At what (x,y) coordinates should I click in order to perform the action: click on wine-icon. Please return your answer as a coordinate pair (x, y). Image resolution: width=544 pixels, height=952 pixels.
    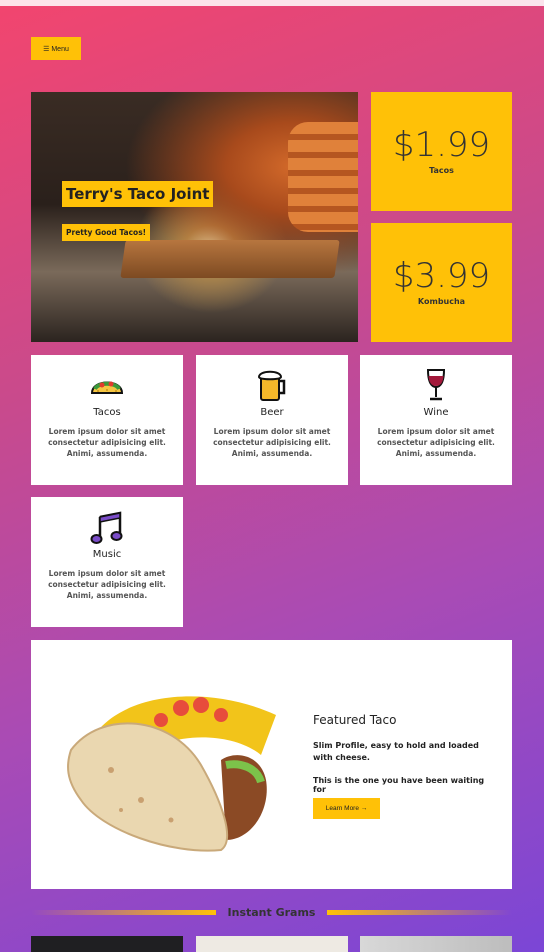
    Looking at the image, I should click on (436, 385).